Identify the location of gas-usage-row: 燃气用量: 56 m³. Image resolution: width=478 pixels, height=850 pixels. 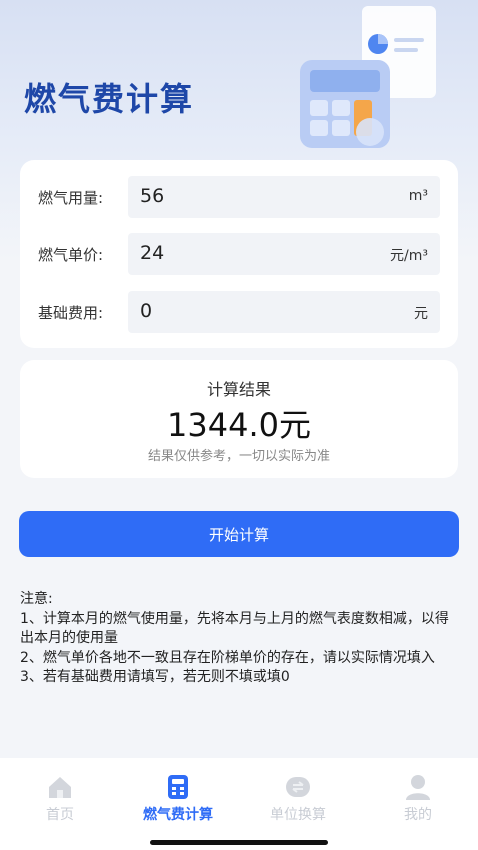
(239, 197).